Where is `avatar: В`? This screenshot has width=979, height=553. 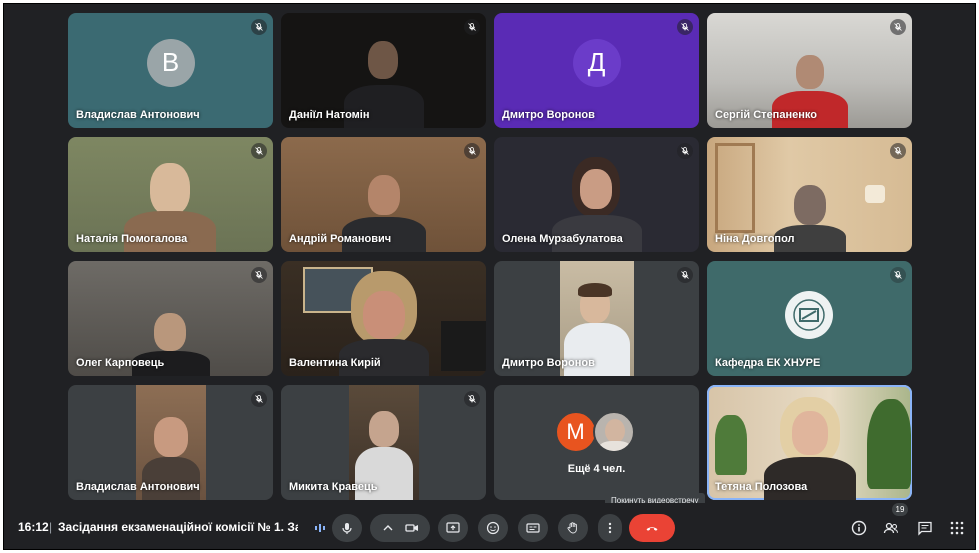
avatar: В is located at coordinates (170, 62).